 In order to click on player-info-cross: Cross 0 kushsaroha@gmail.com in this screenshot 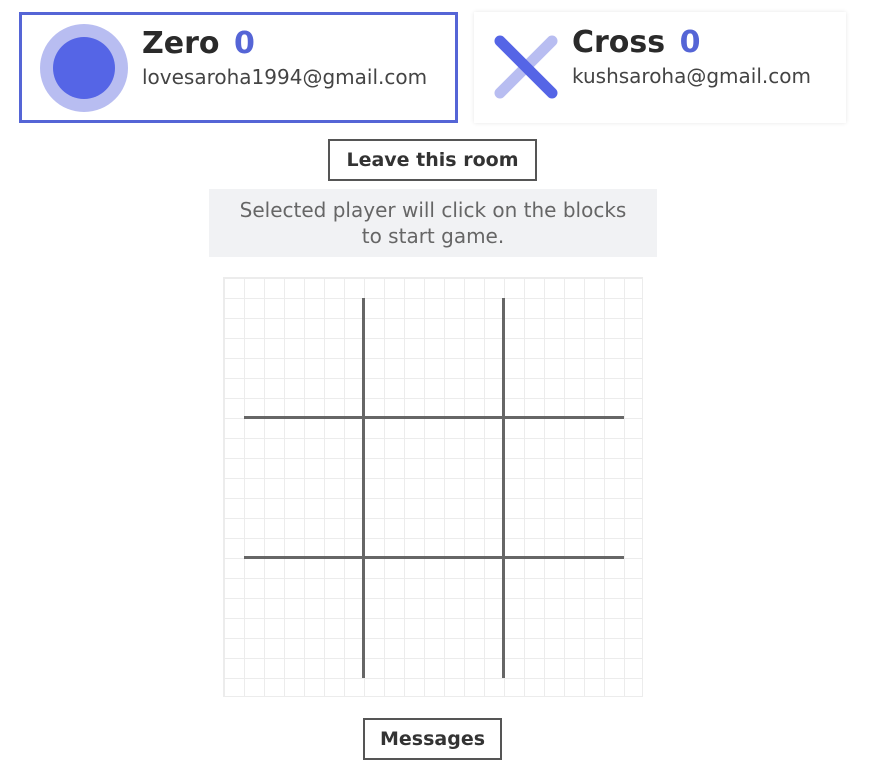, I will do `click(691, 57)`.